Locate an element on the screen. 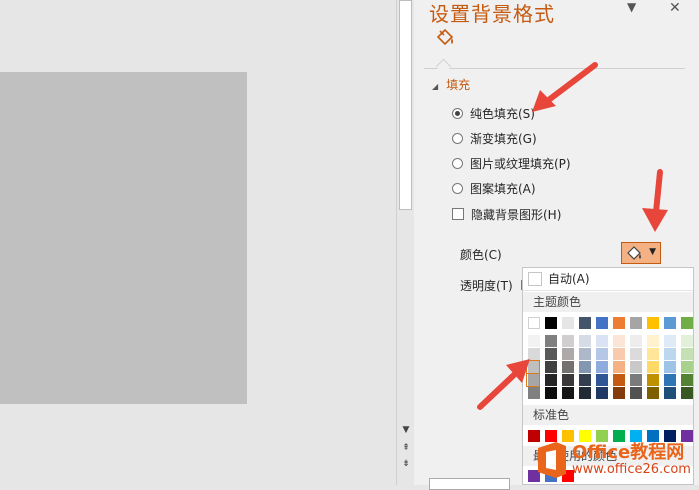 Image resolution: width=699 pixels, height=490 pixels. radio-picture-fill: 图片或纹理填充(P) is located at coordinates (511, 164).